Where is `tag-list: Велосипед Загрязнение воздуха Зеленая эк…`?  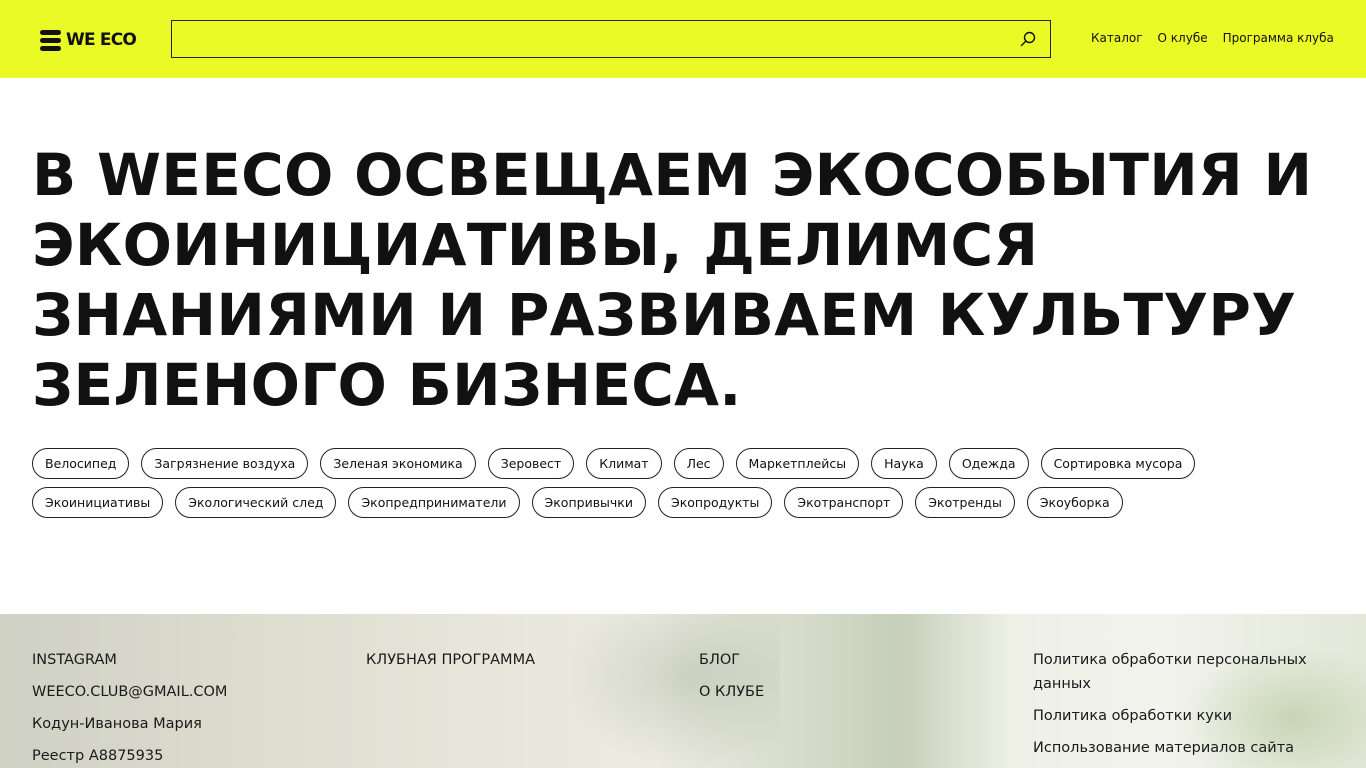 tag-list: Велосипед Загрязнение воздуха Зеленая эк… is located at coordinates (682, 483).